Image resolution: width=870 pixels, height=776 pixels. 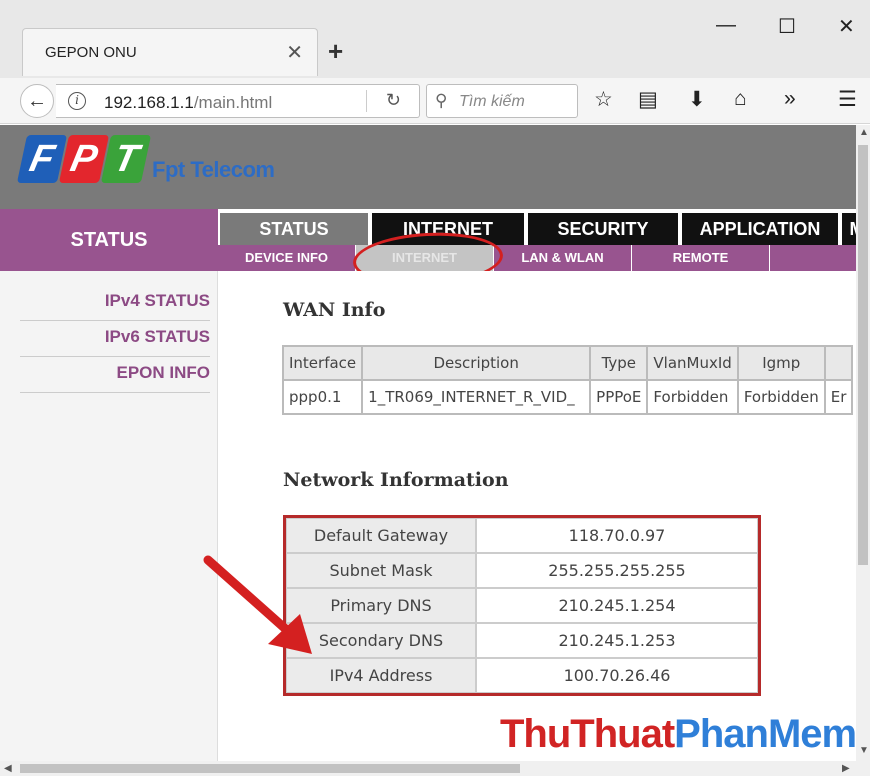 What do you see at coordinates (617, 640) in the screenshot?
I see `row-value: 210.245.1.253` at bounding box center [617, 640].